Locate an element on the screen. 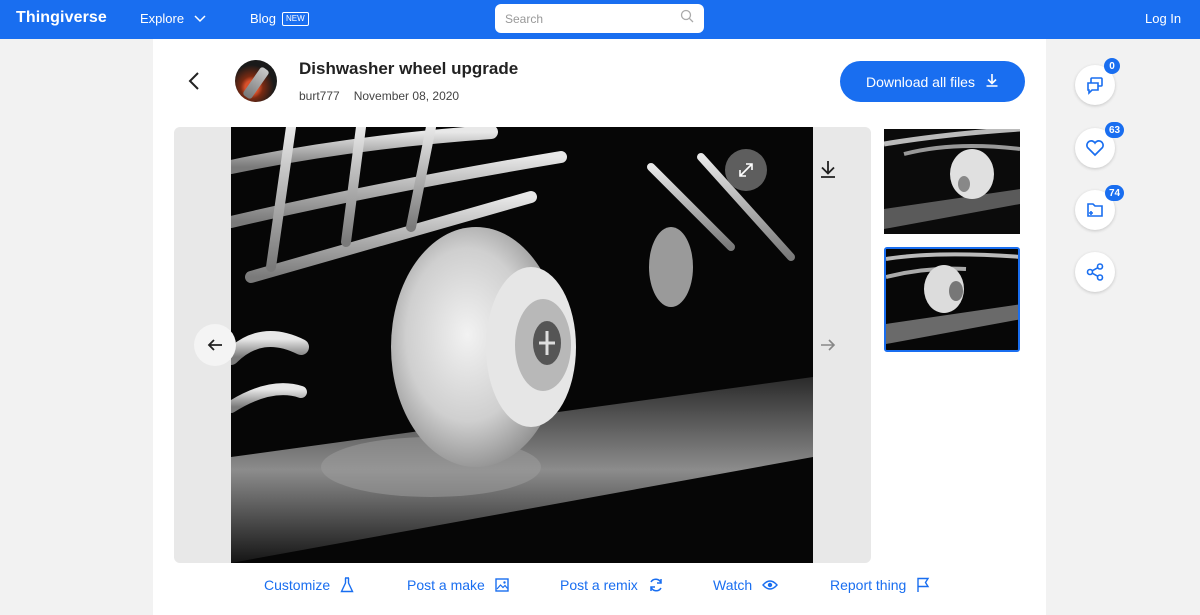  gallery-previous-button is located at coordinates (215, 345).